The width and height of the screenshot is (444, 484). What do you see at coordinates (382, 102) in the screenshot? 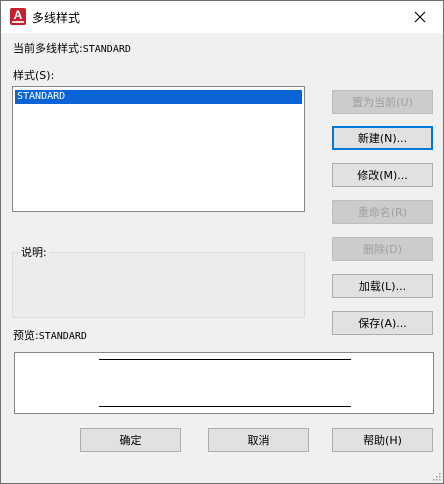
I see `set-current-button: 置为当前(U)` at bounding box center [382, 102].